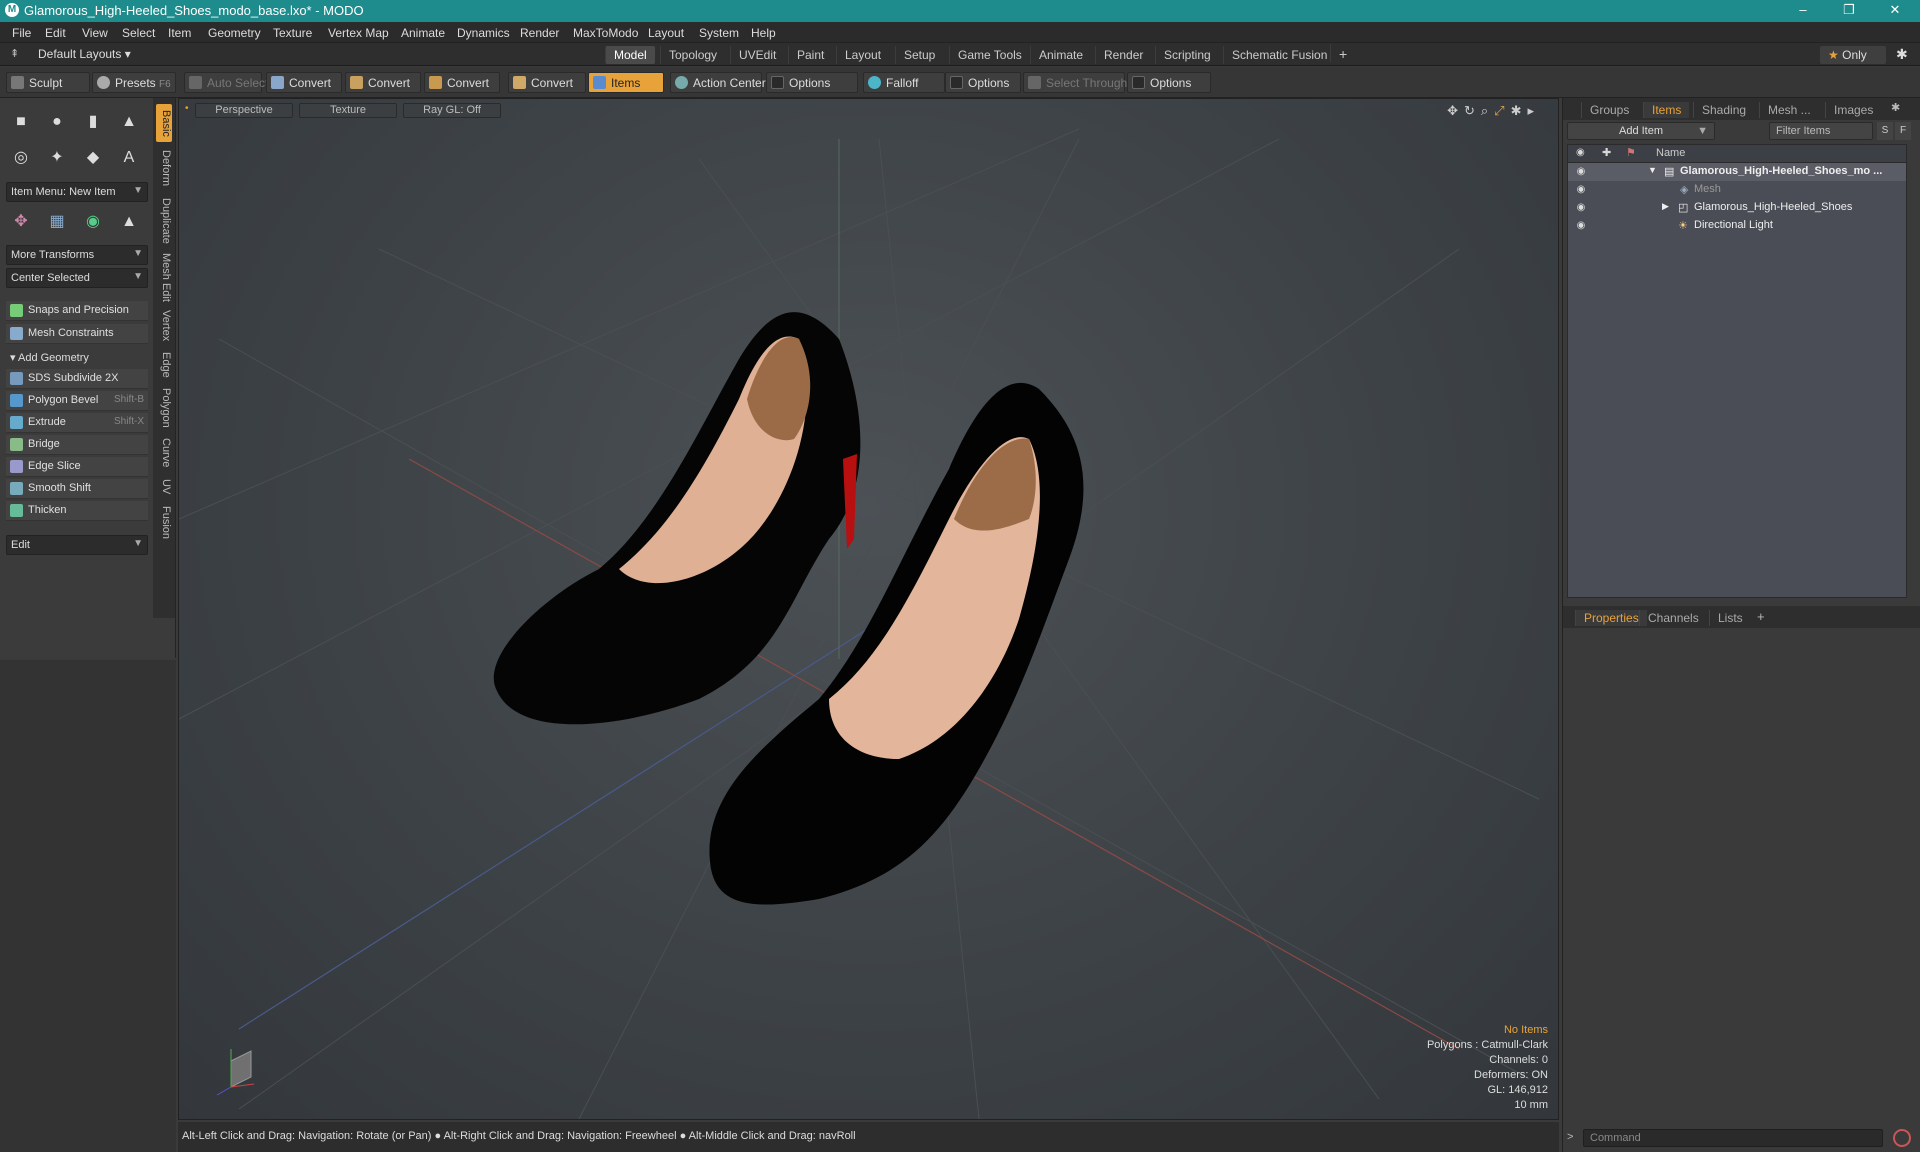  I want to click on auto-select-button: Auto Select, so click(226, 82).